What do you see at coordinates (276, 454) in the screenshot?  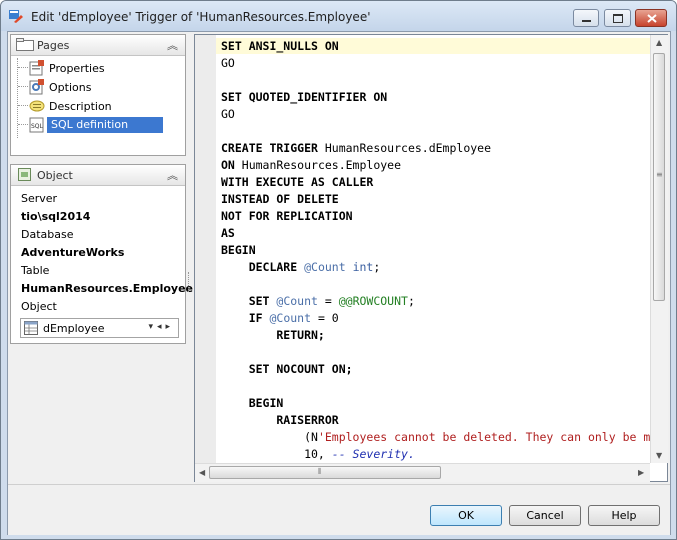 I see `code-token: 10,` at bounding box center [276, 454].